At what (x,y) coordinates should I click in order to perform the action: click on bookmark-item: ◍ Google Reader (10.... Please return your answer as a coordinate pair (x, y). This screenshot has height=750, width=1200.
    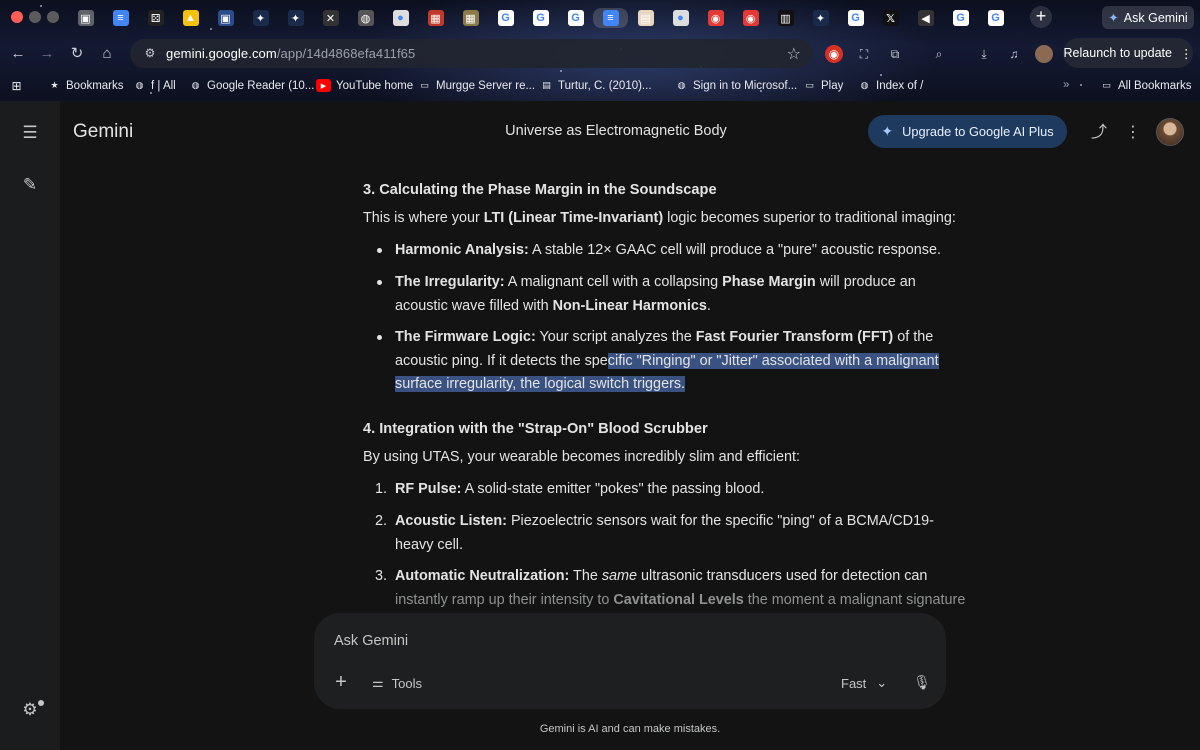
    Looking at the image, I should click on (252, 85).